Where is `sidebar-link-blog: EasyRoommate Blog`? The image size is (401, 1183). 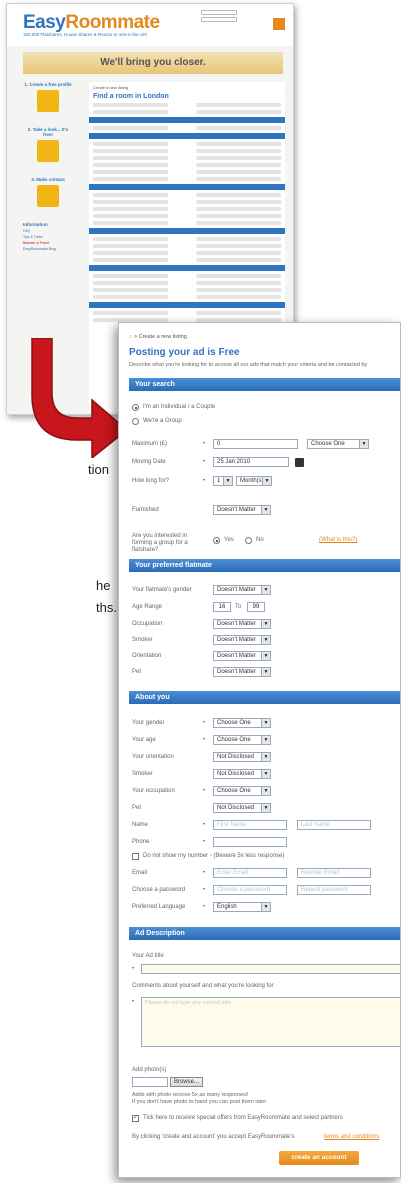
sidebar-link-blog: EasyRoommate Blog is located at coordinates (48, 249).